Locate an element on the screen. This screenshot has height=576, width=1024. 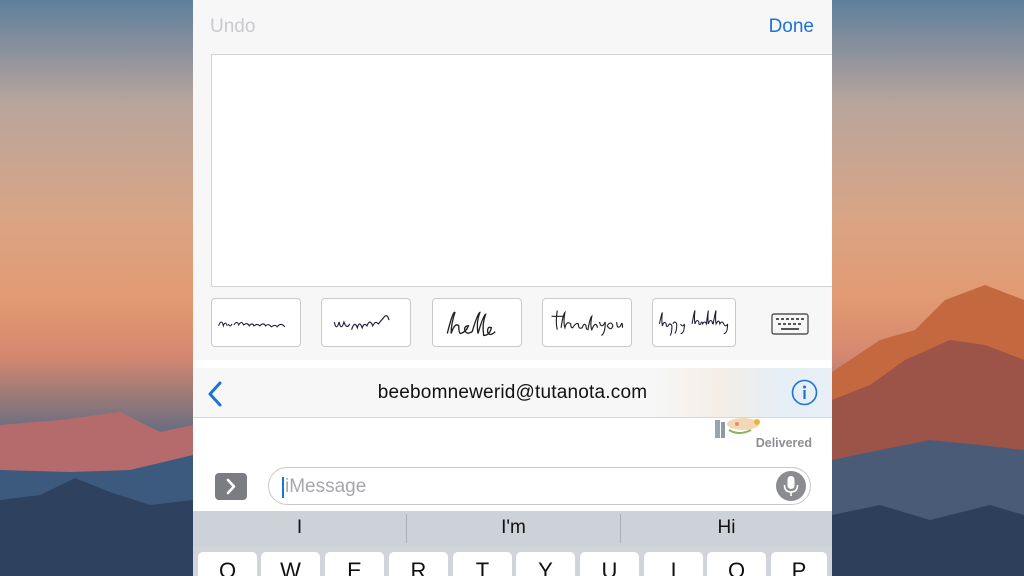
expand-apps-button is located at coordinates (231, 486).